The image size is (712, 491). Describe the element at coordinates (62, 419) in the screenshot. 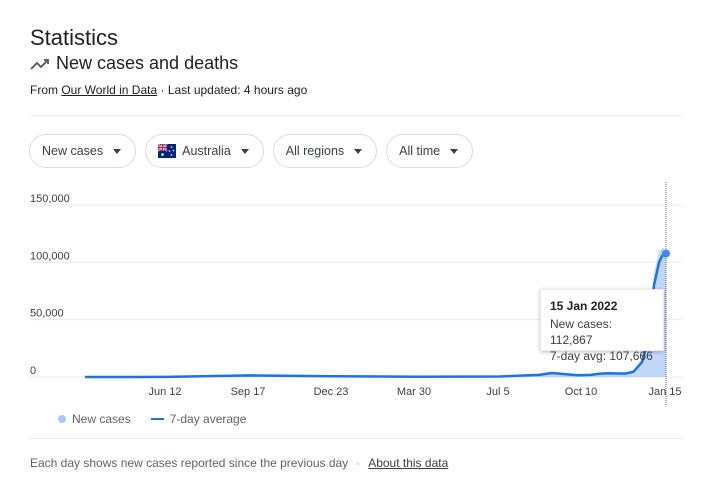

I see `new-cases-legend-dot` at that location.